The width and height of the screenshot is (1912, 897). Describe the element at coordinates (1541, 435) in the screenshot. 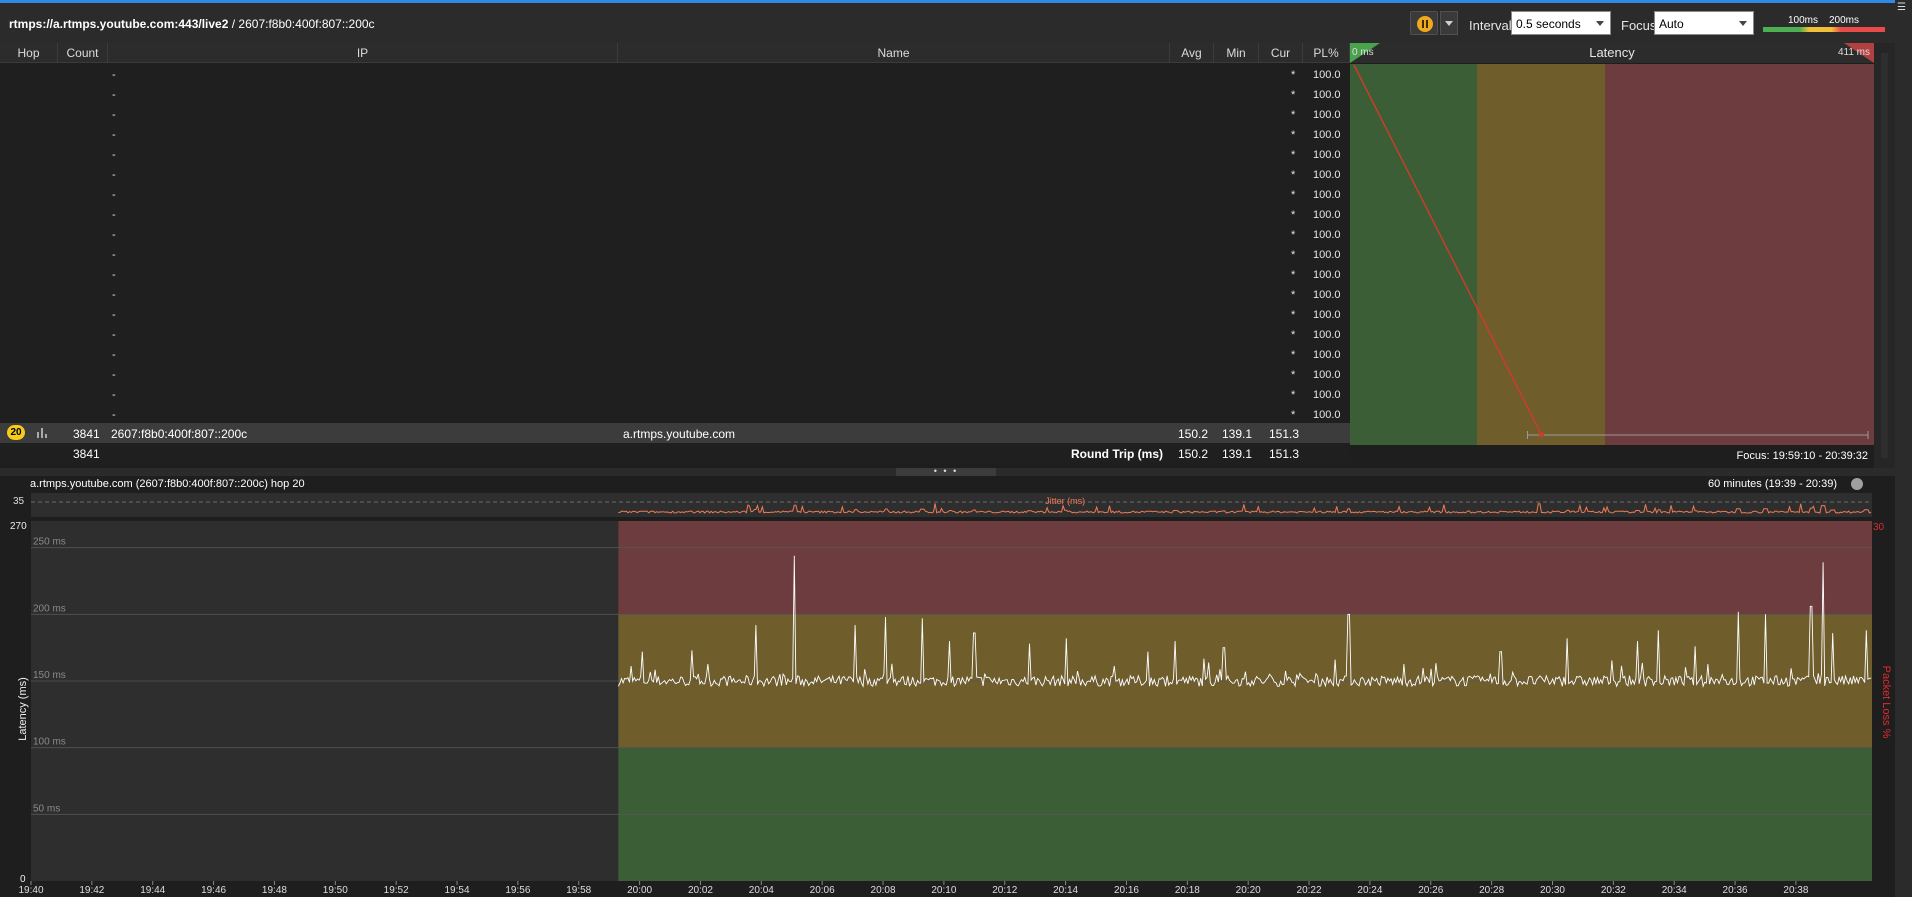

I see `latency-current-point` at that location.